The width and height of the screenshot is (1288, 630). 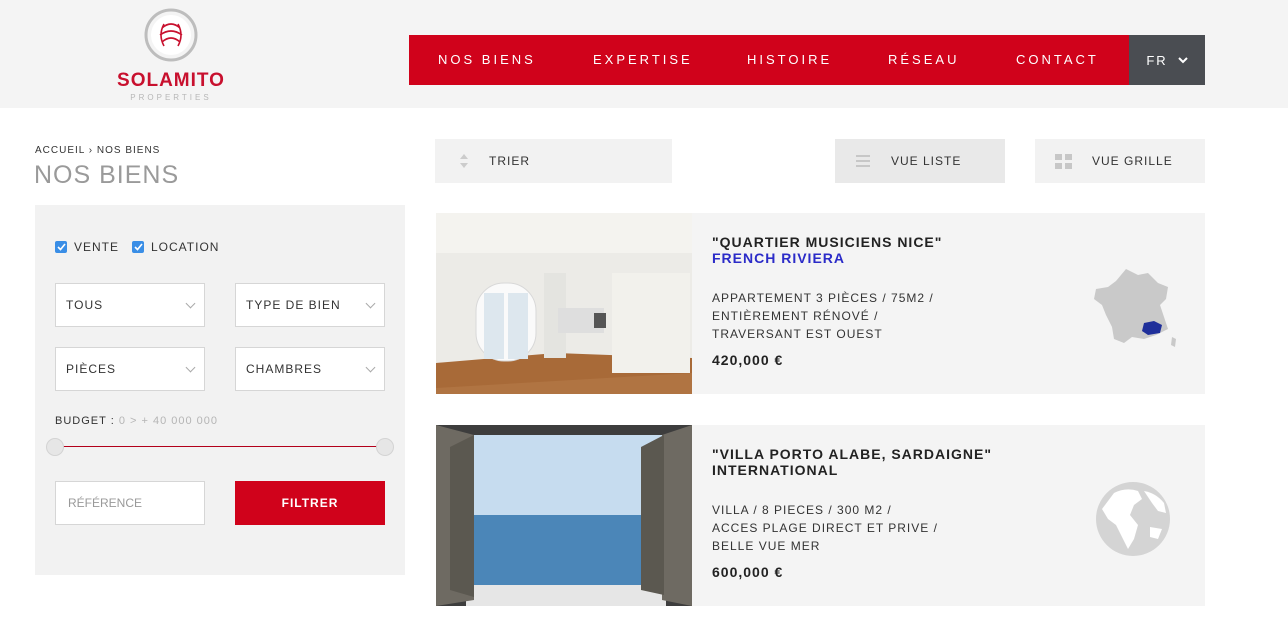 I want to click on filter-button: FILTRER, so click(x=310, y=503).